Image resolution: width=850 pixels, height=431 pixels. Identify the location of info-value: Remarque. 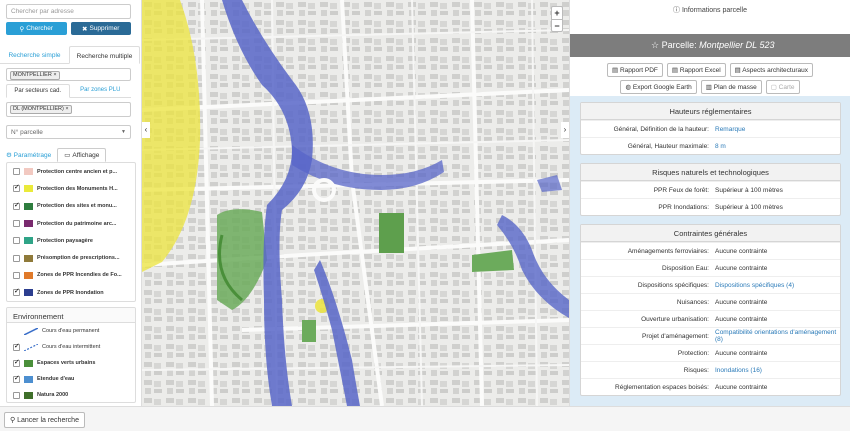
(776, 129).